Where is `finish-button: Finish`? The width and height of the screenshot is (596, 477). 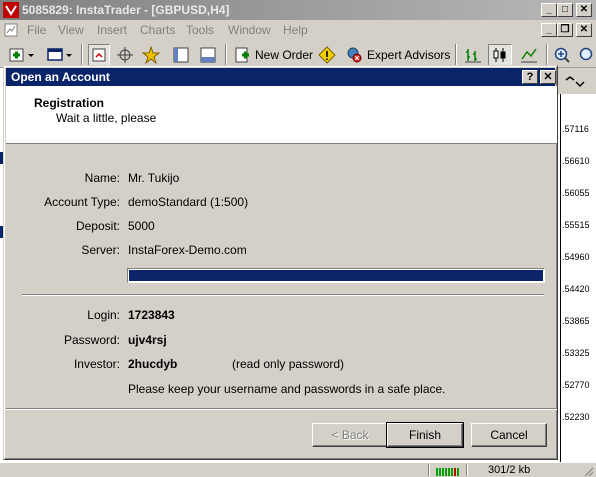
finish-button: Finish is located at coordinates (425, 435).